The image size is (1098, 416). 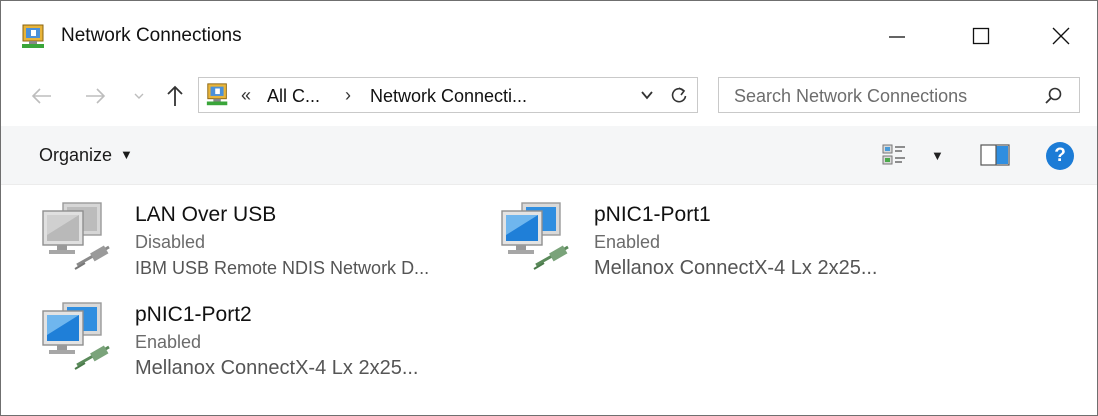 I want to click on maximize-icon, so click(x=981, y=36).